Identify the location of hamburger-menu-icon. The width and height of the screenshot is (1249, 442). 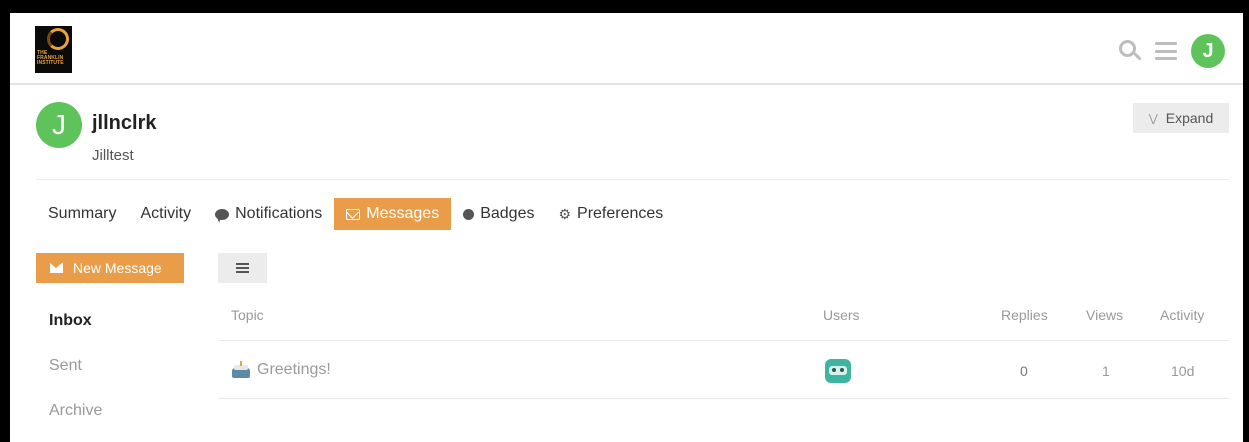
(1166, 51).